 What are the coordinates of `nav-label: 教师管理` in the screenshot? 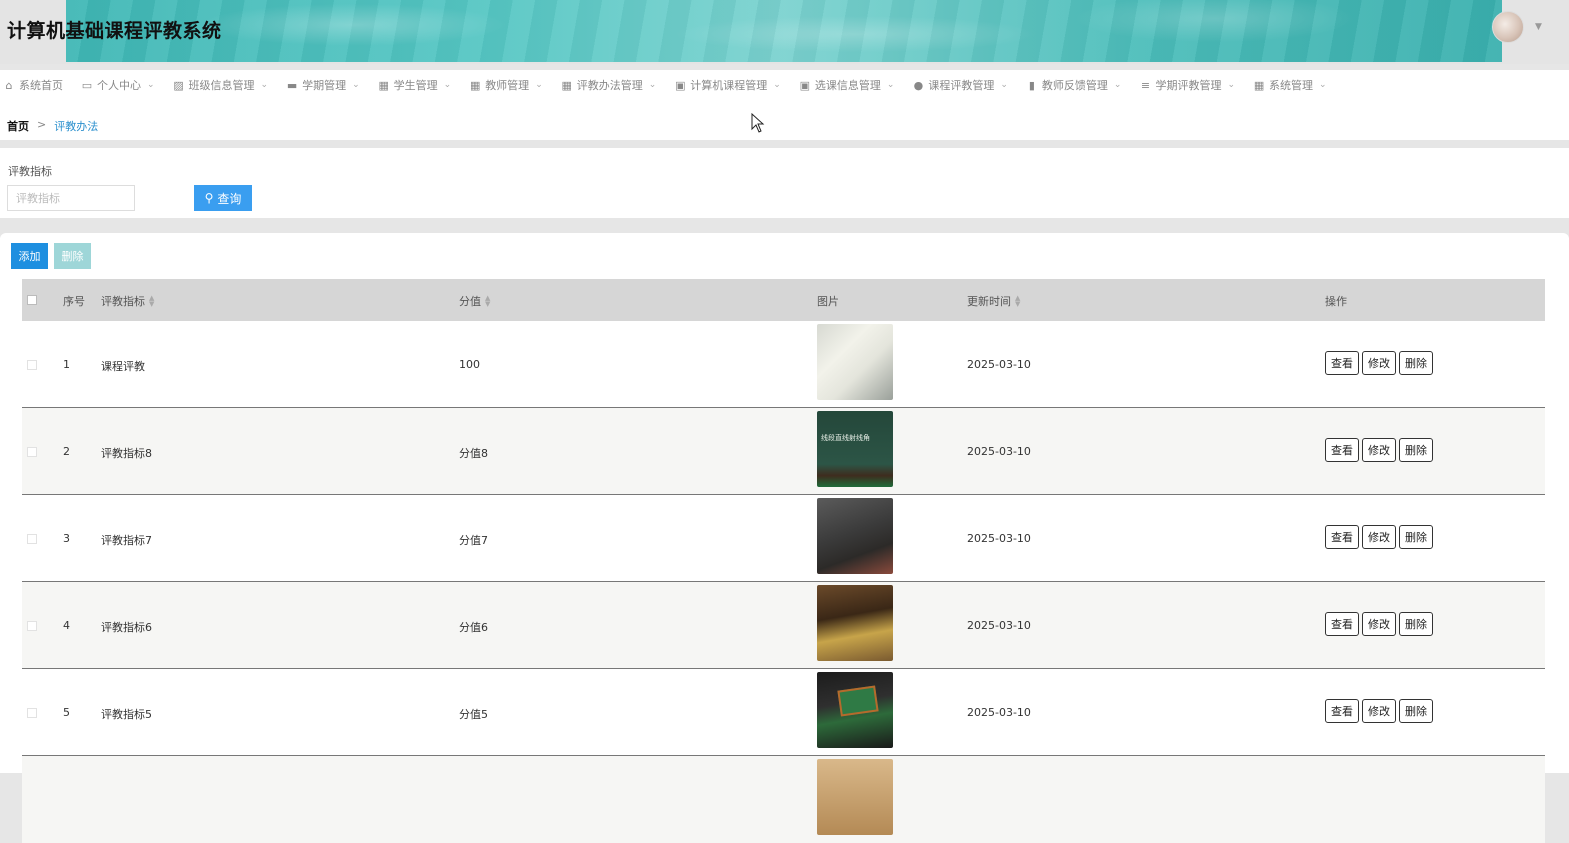 It's located at (507, 85).